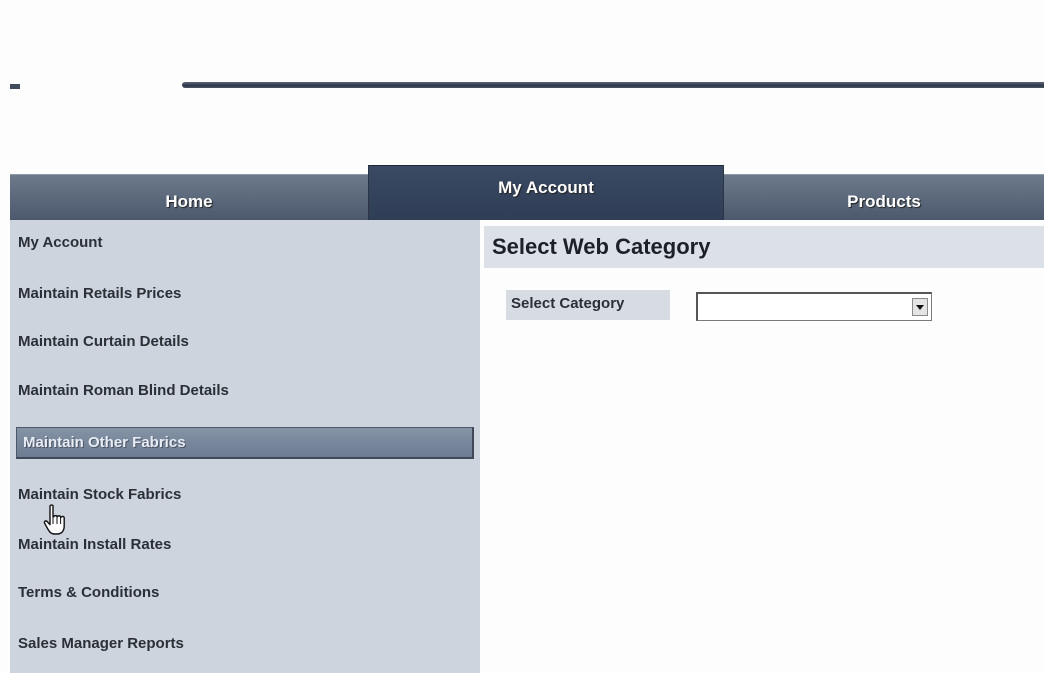 This screenshot has width=1044, height=673. I want to click on sidebar-item-sales-manager-reports: Sales Manager Reports, so click(101, 643).